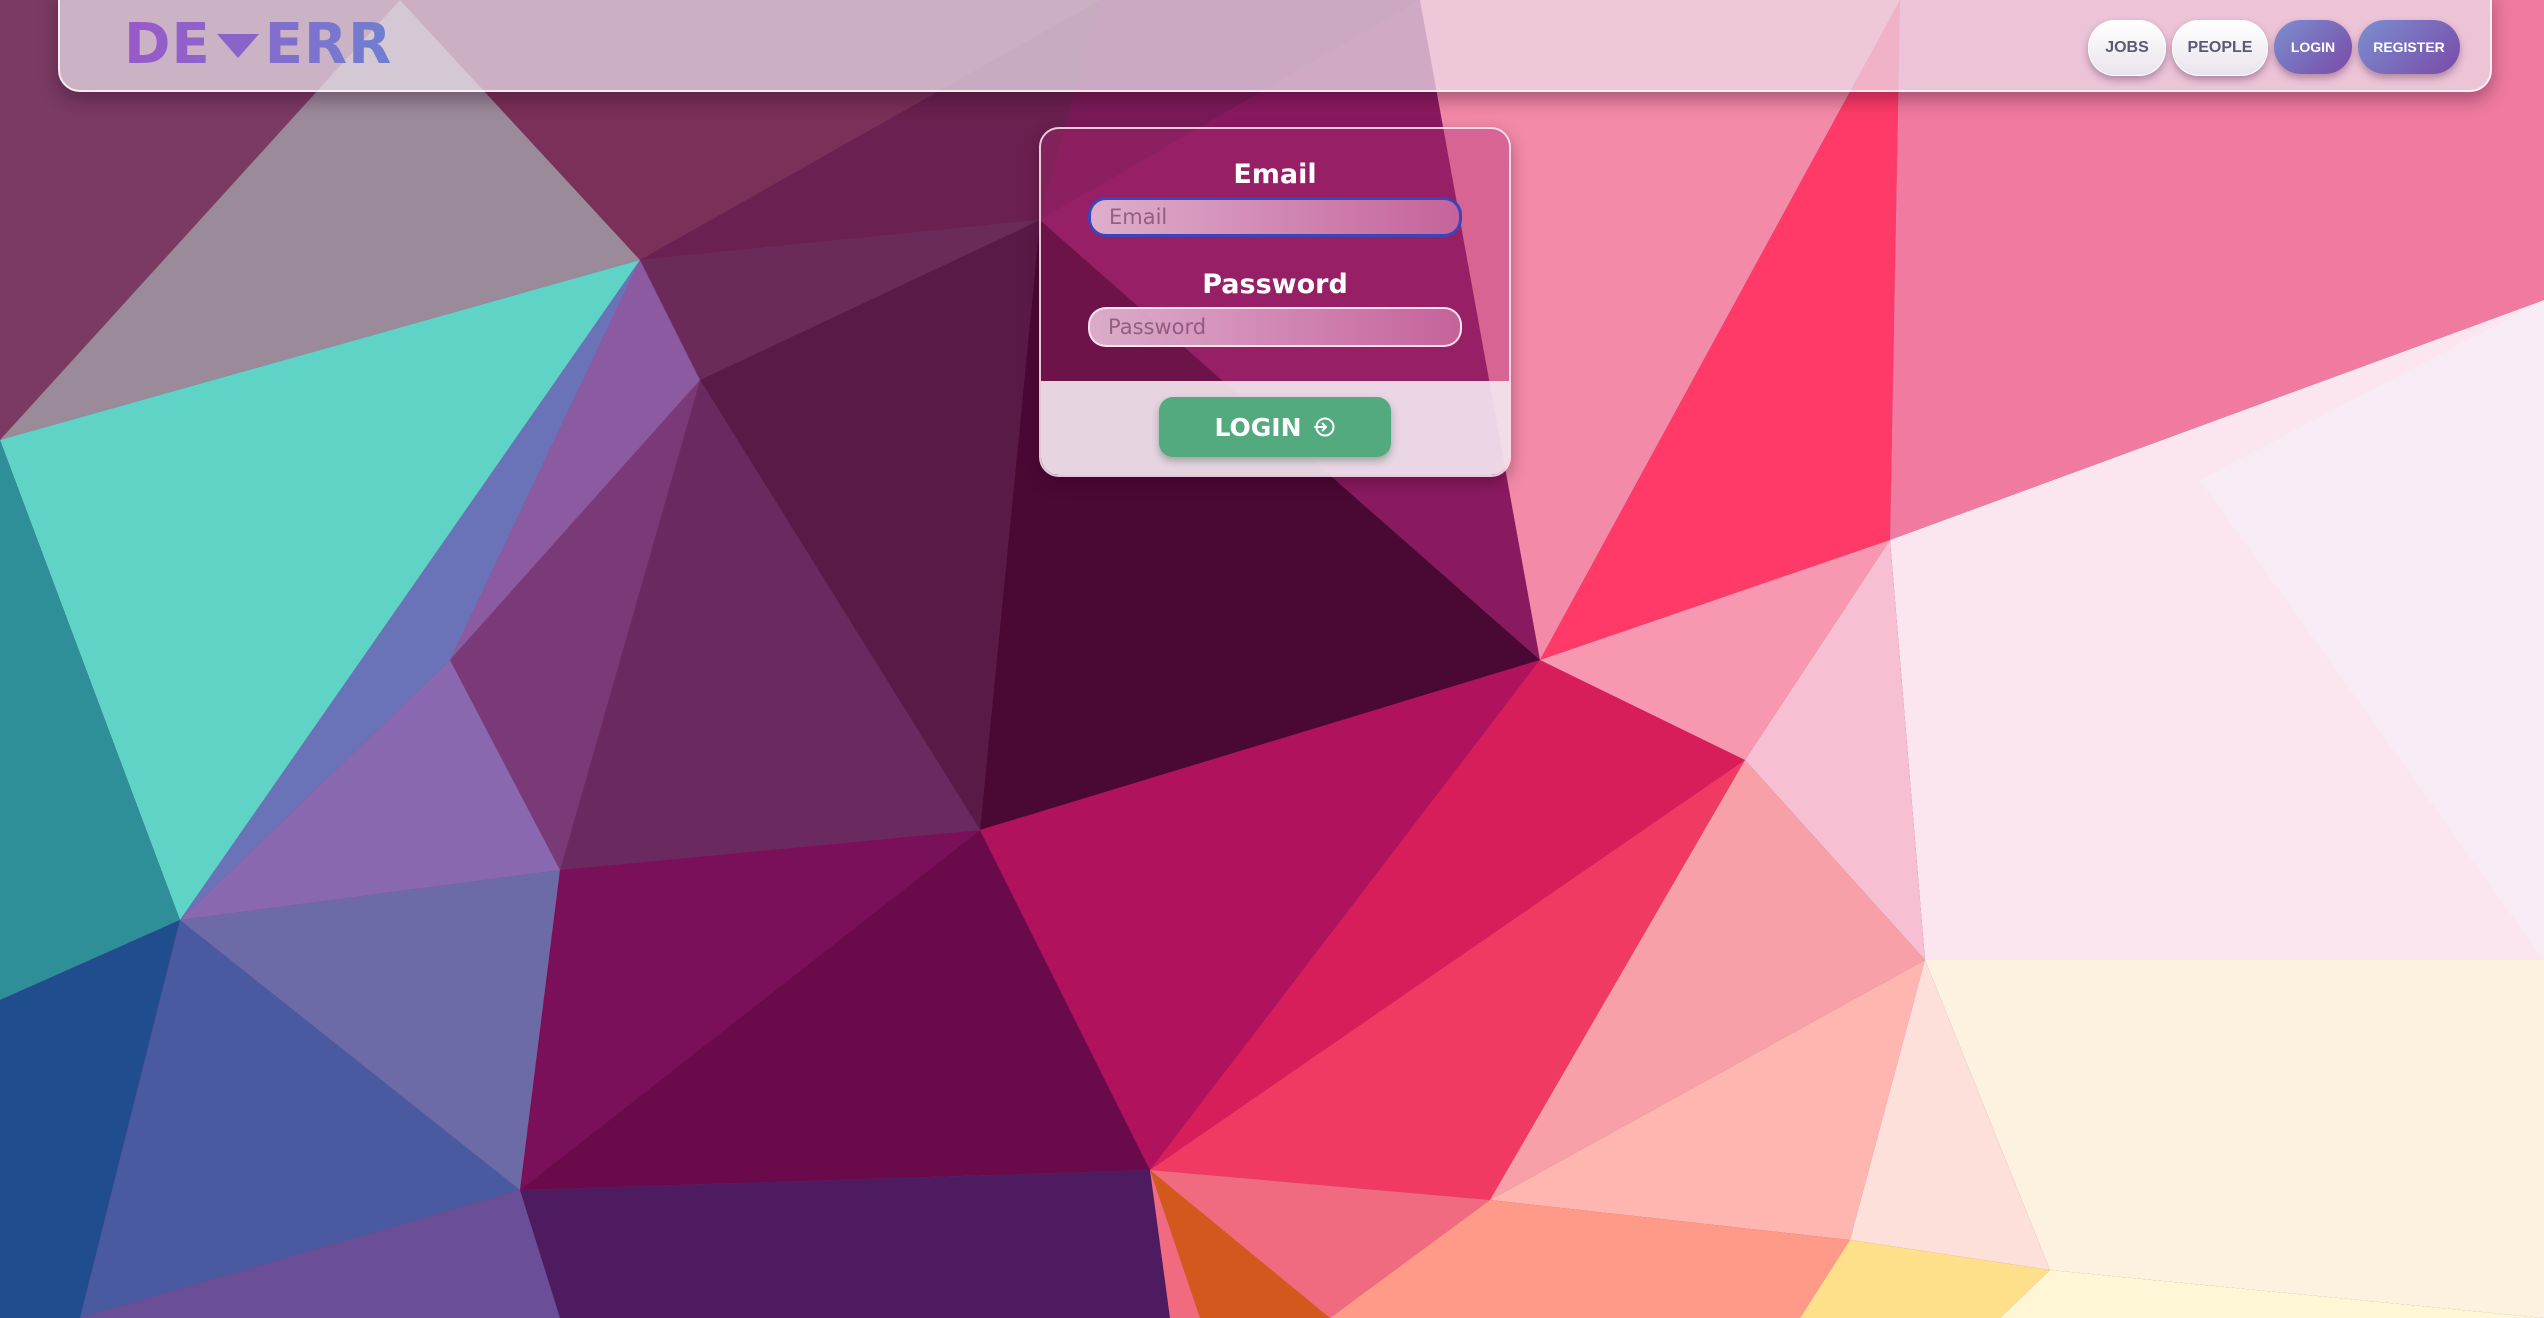 This screenshot has width=2544, height=1318. I want to click on logo: DE ERR, so click(258, 44).